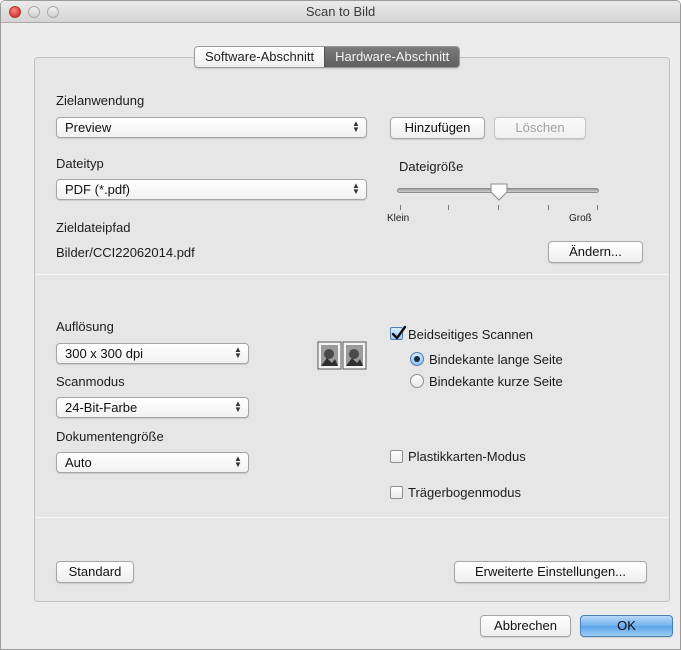  I want to click on scan-mode-label: Scanmodus, so click(90, 381).